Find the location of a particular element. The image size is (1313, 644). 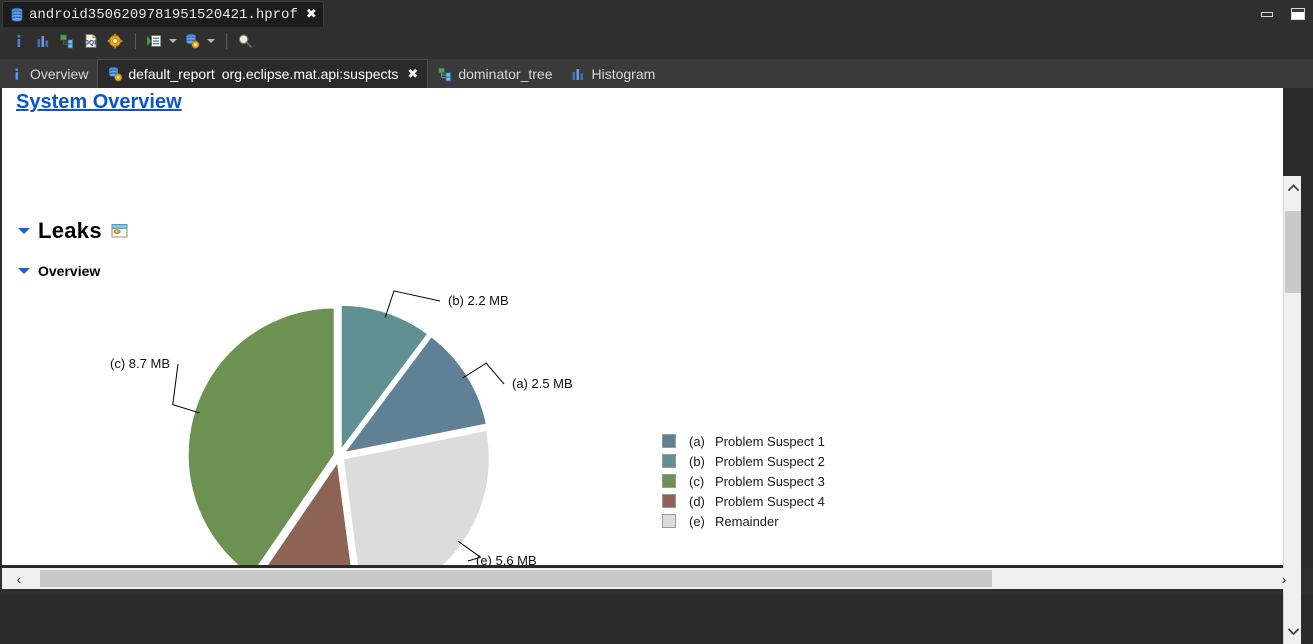

section-leaks-export-icon is located at coordinates (120, 231).